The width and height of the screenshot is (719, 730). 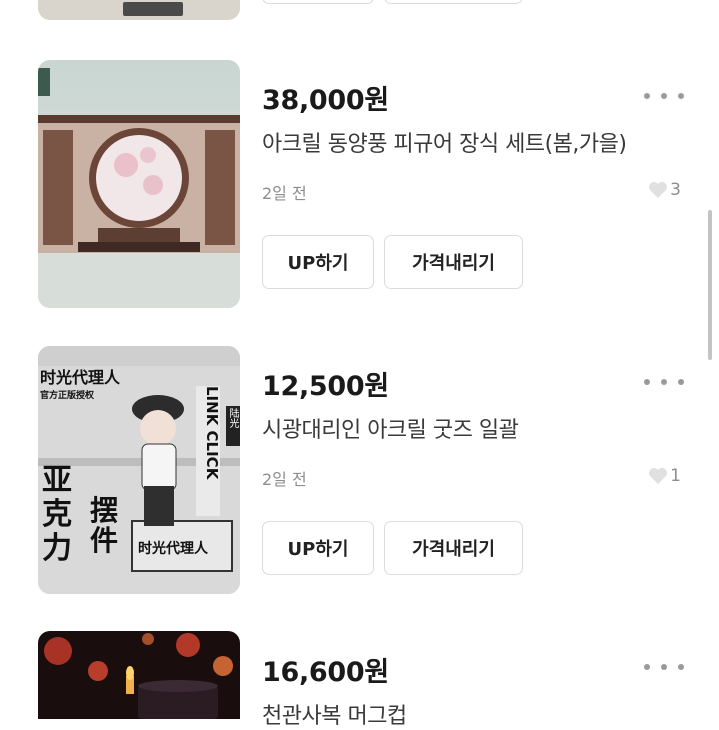 What do you see at coordinates (325, 386) in the screenshot?
I see `listing-price: 12,500원` at bounding box center [325, 386].